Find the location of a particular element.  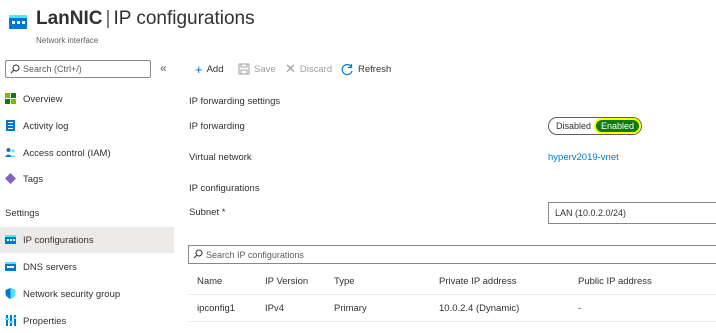

sidebar-item-access-control: Access control (IAM) is located at coordinates (87, 153).